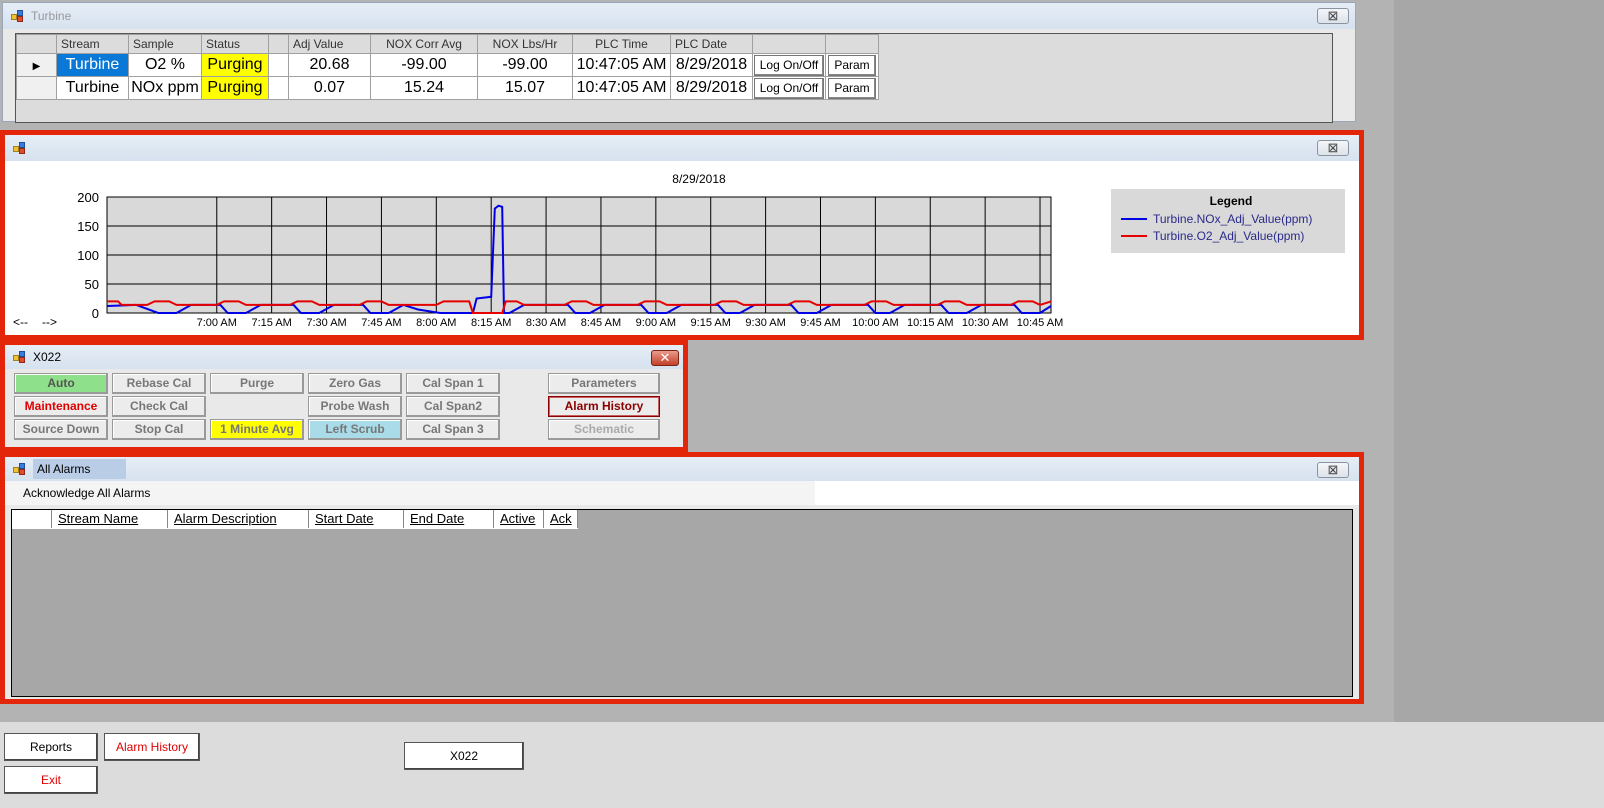  What do you see at coordinates (159, 383) in the screenshot?
I see `rebase-cal-button: Rebase Cal` at bounding box center [159, 383].